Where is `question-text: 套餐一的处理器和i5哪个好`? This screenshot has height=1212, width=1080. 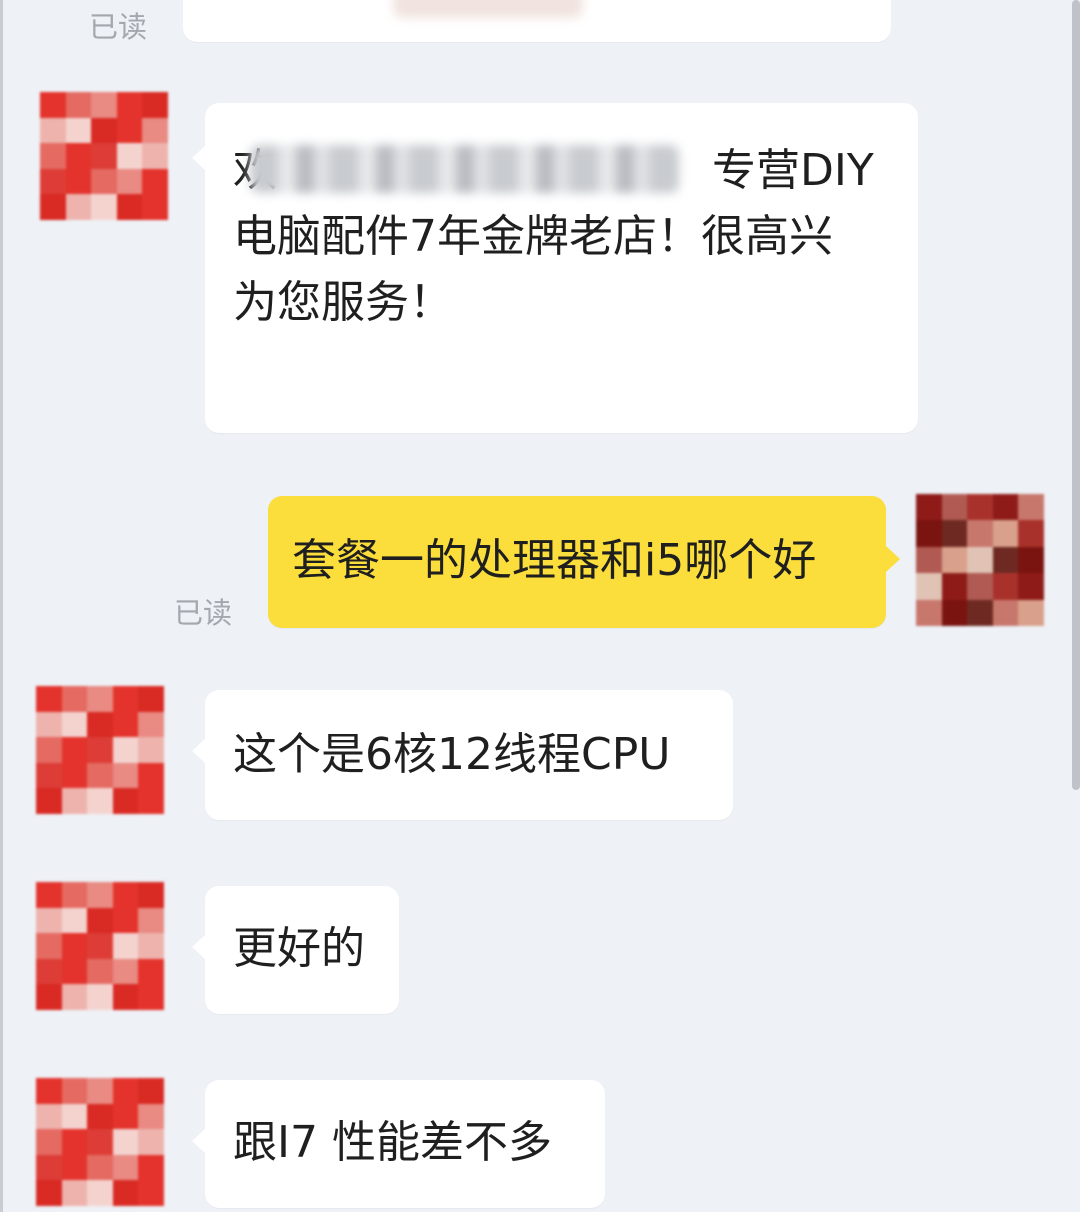 question-text: 套餐一的处理器和i5哪个好 is located at coordinates (554, 560).